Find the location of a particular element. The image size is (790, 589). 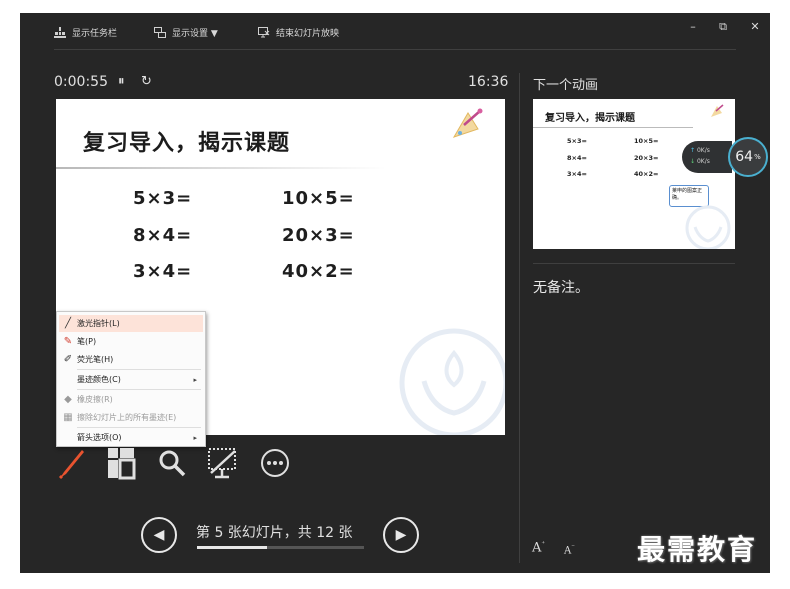

black-screen-icon is located at coordinates (223, 463).